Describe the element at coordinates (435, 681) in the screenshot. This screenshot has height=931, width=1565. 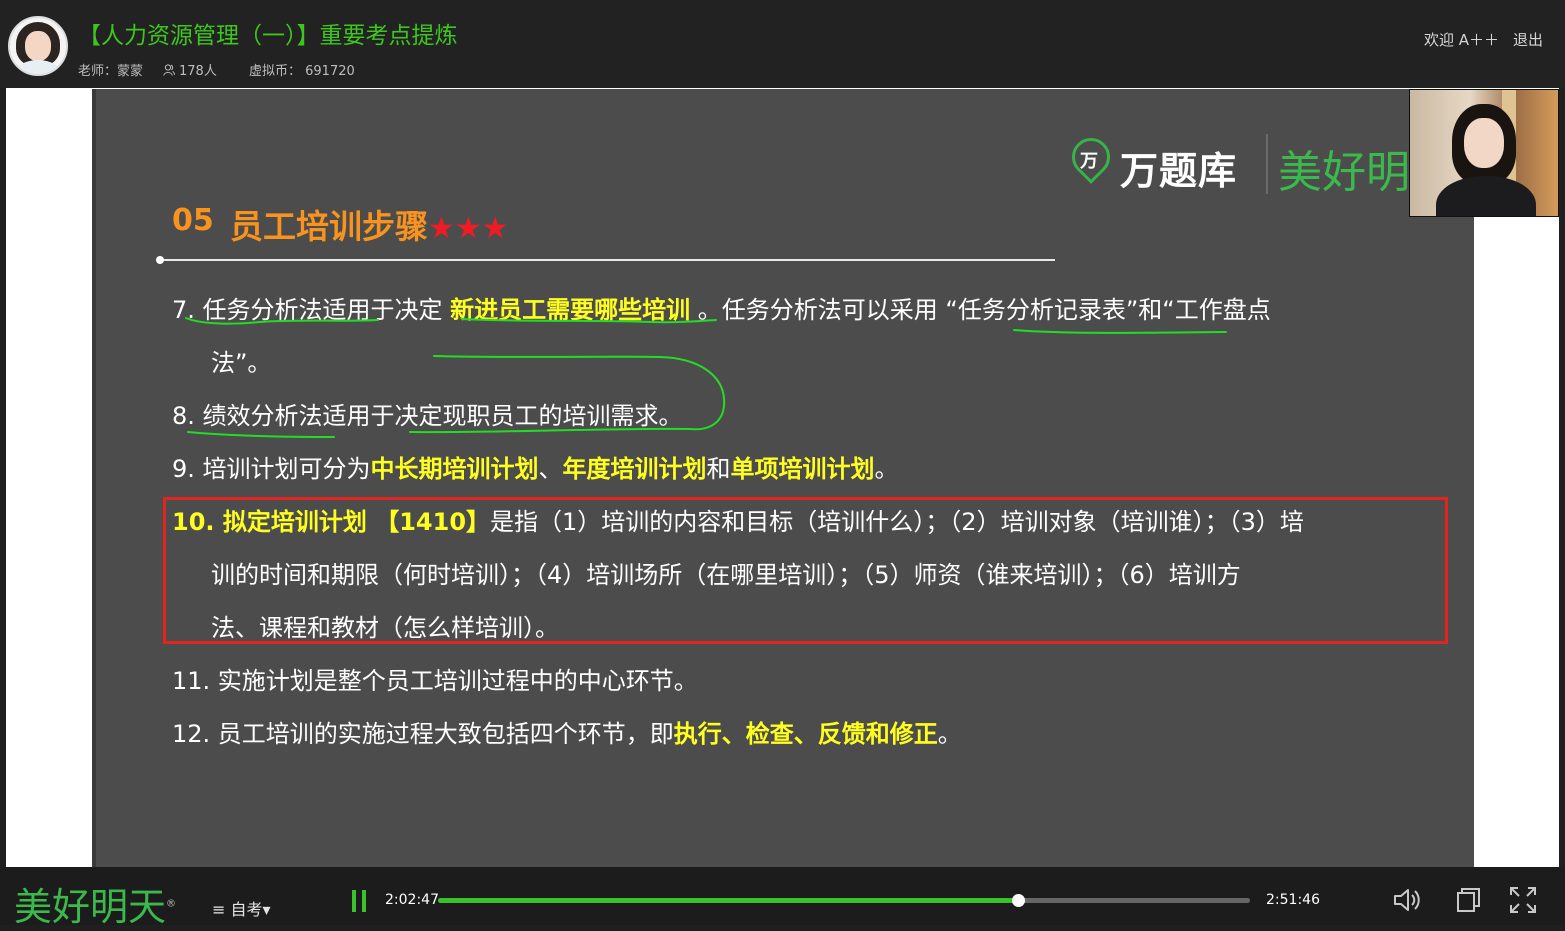
I see `slide-item-11: 11. 实施计划是整个员工培训过程中的中心环节。` at that location.